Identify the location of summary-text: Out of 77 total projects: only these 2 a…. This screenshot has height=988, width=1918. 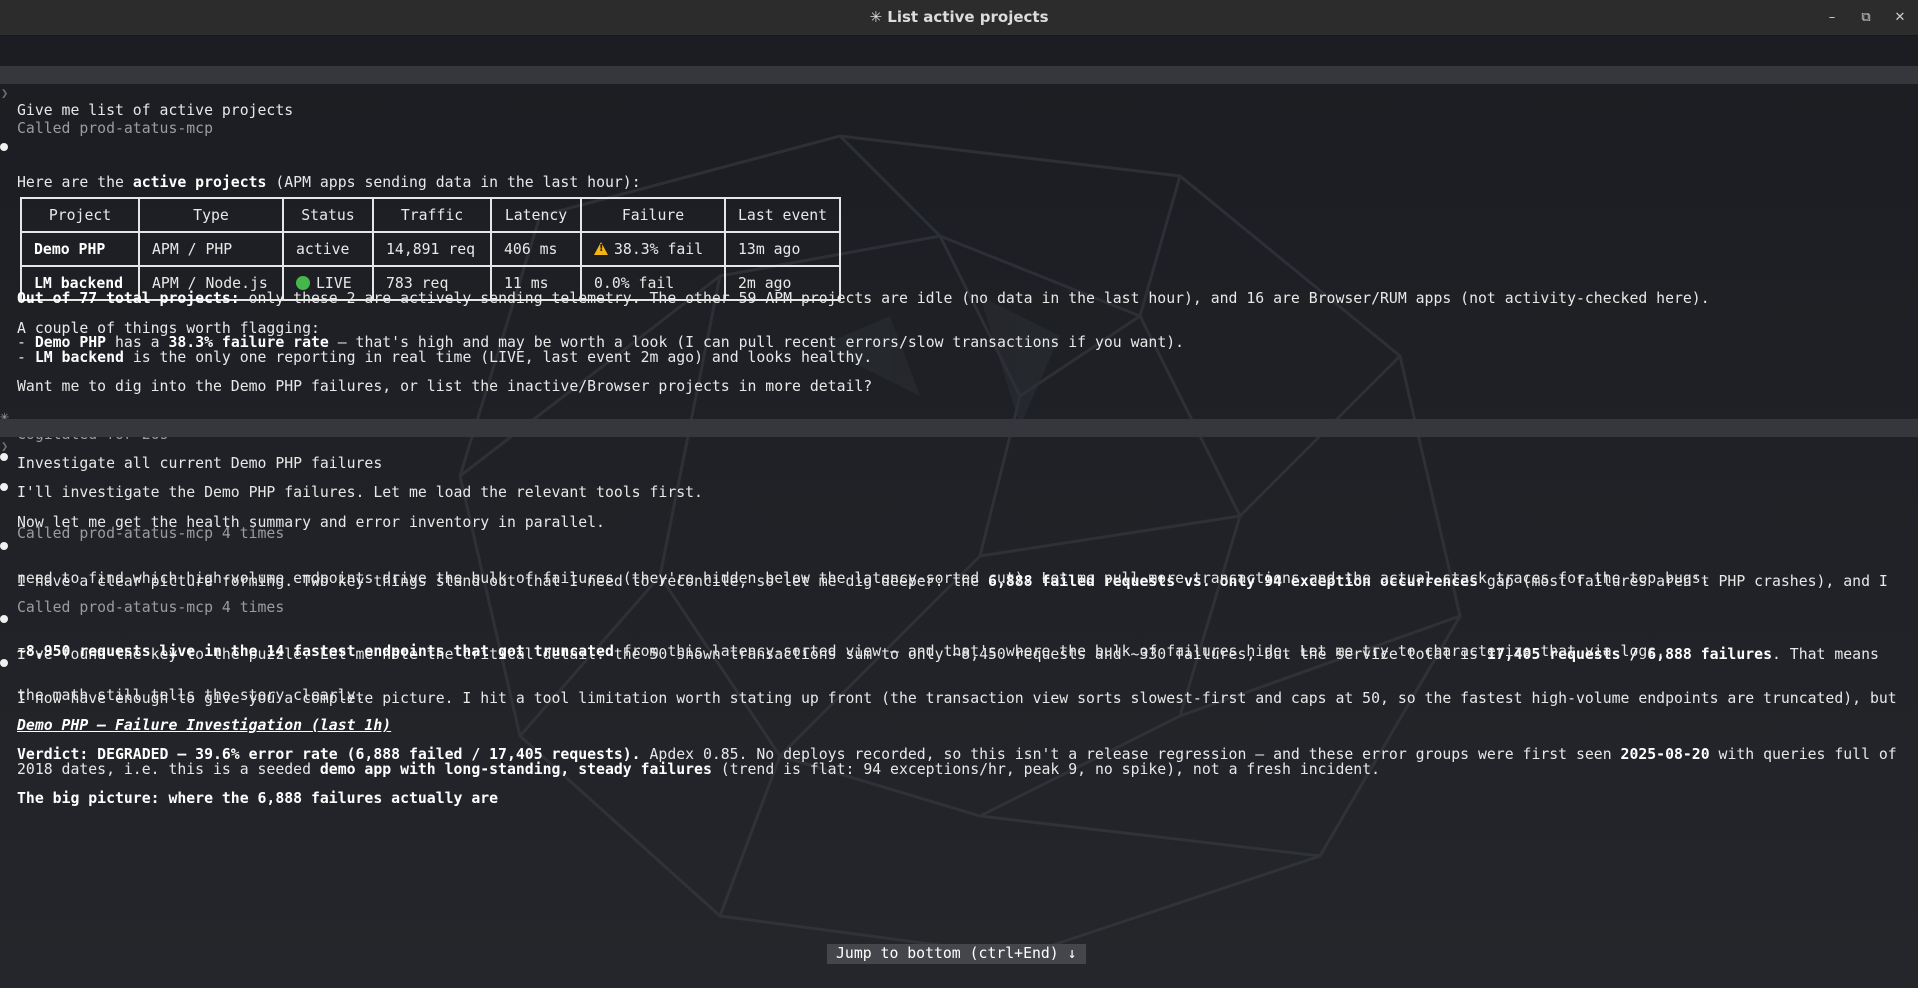
(959, 289).